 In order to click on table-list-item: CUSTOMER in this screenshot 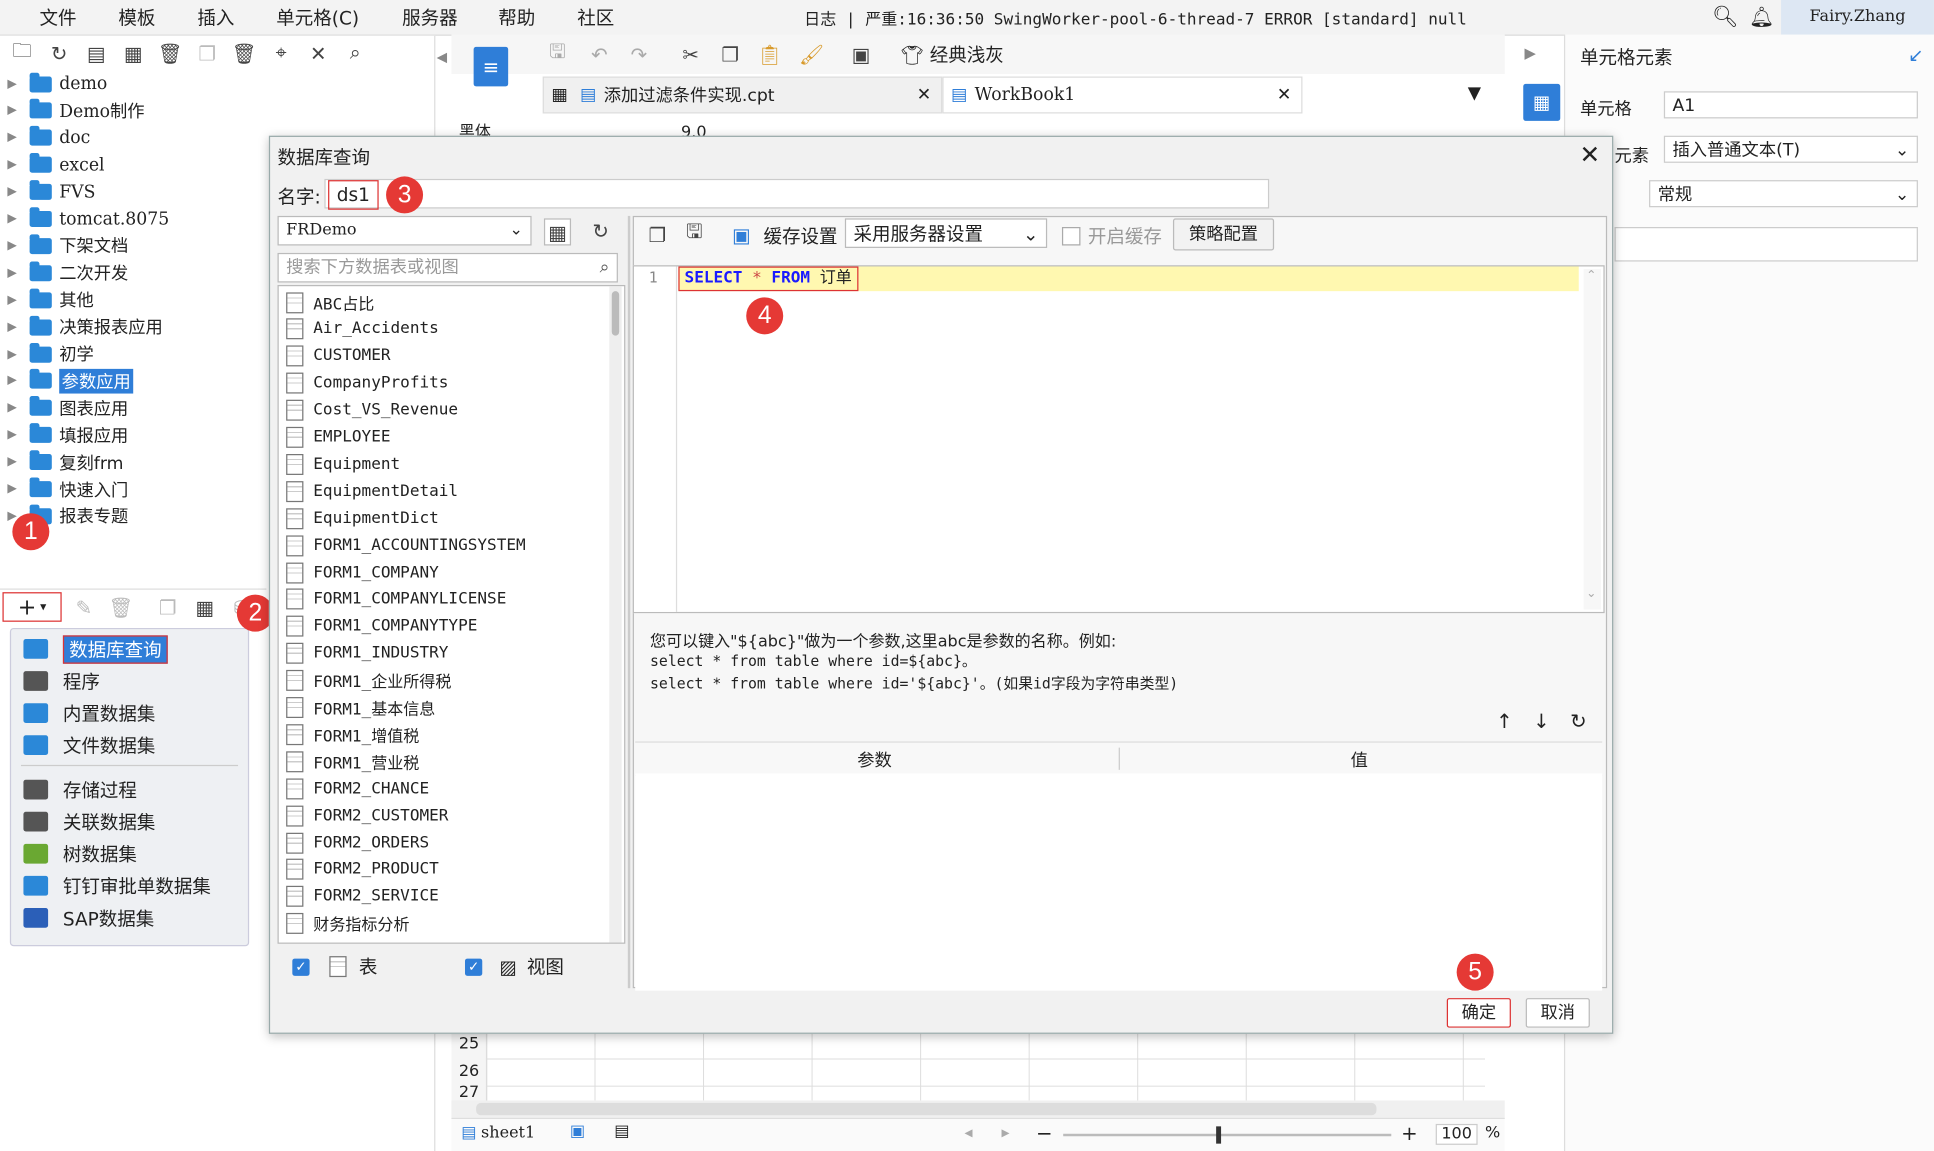, I will do `click(338, 356)`.